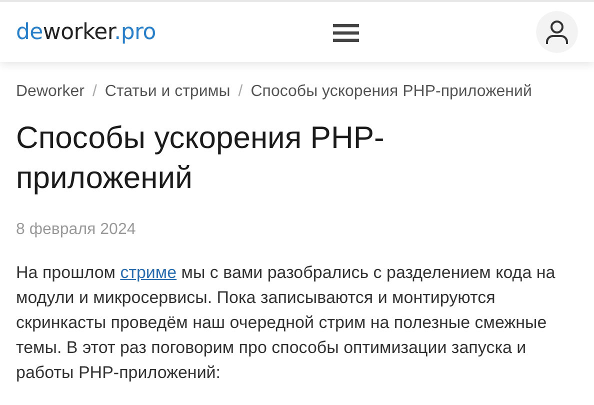 The width and height of the screenshot is (594, 405). I want to click on breadcrumb-link: Статьи и стримы, so click(167, 92).